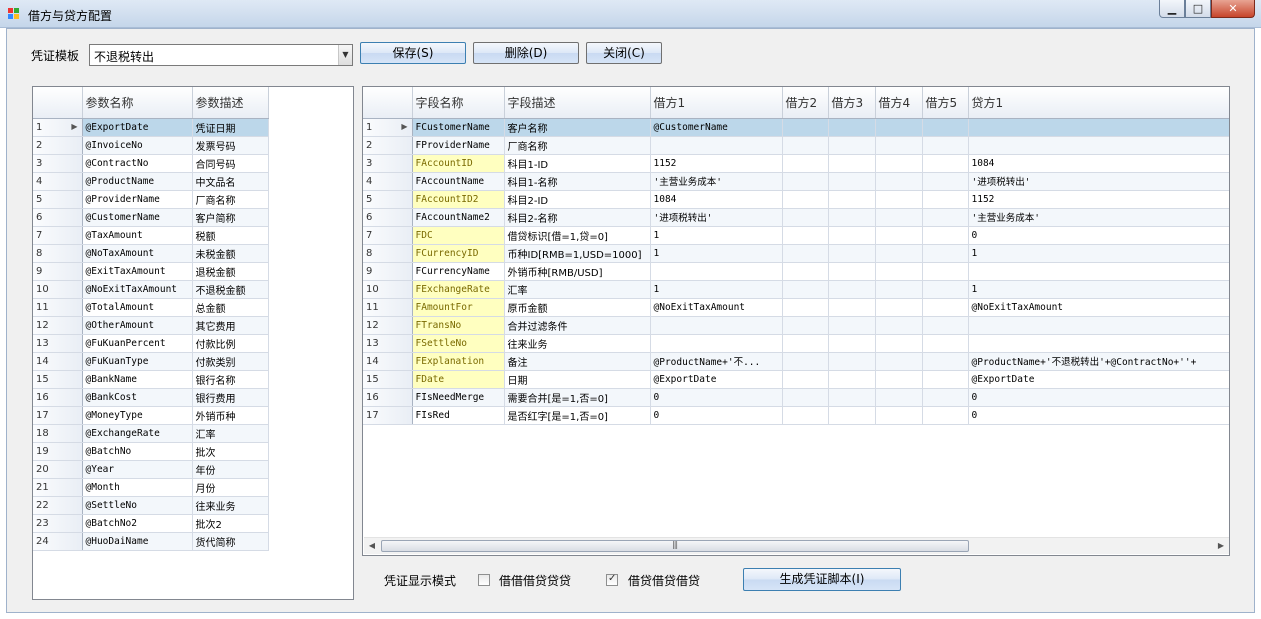 Image resolution: width=1261 pixels, height=619 pixels. Describe the element at coordinates (151, 217) in the screenshot. I see `table-row: 6 @CustomerName 客户简称` at that location.